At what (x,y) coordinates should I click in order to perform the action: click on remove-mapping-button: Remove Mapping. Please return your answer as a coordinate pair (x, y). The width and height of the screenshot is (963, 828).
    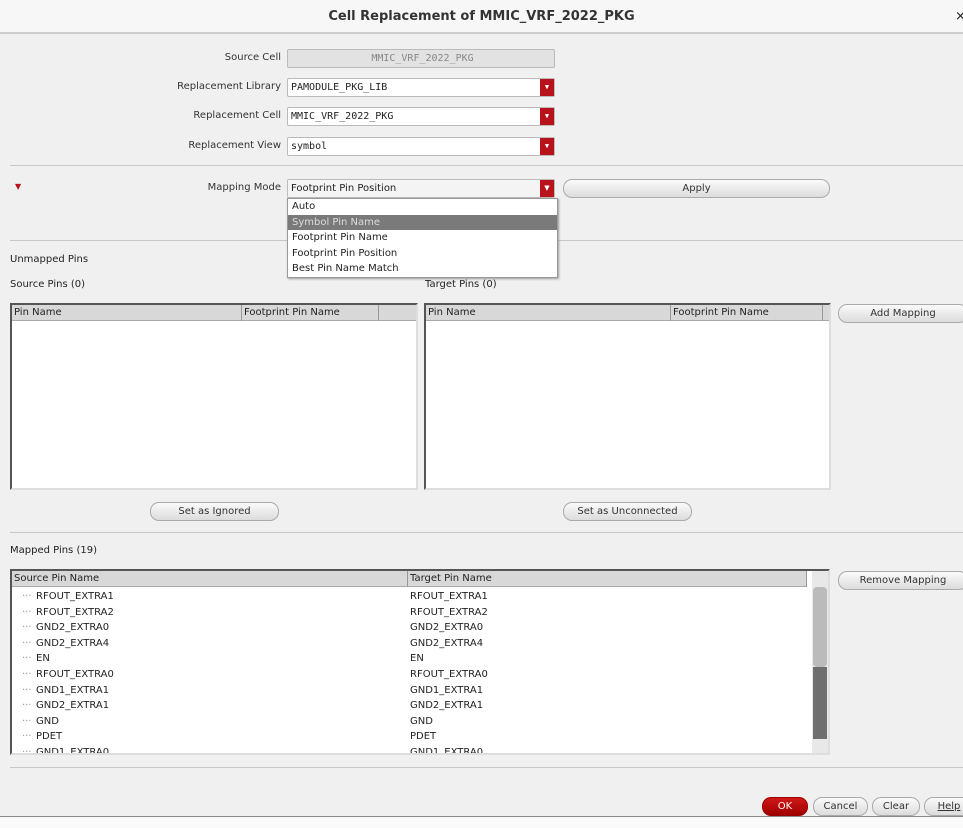
    Looking at the image, I should click on (900, 580).